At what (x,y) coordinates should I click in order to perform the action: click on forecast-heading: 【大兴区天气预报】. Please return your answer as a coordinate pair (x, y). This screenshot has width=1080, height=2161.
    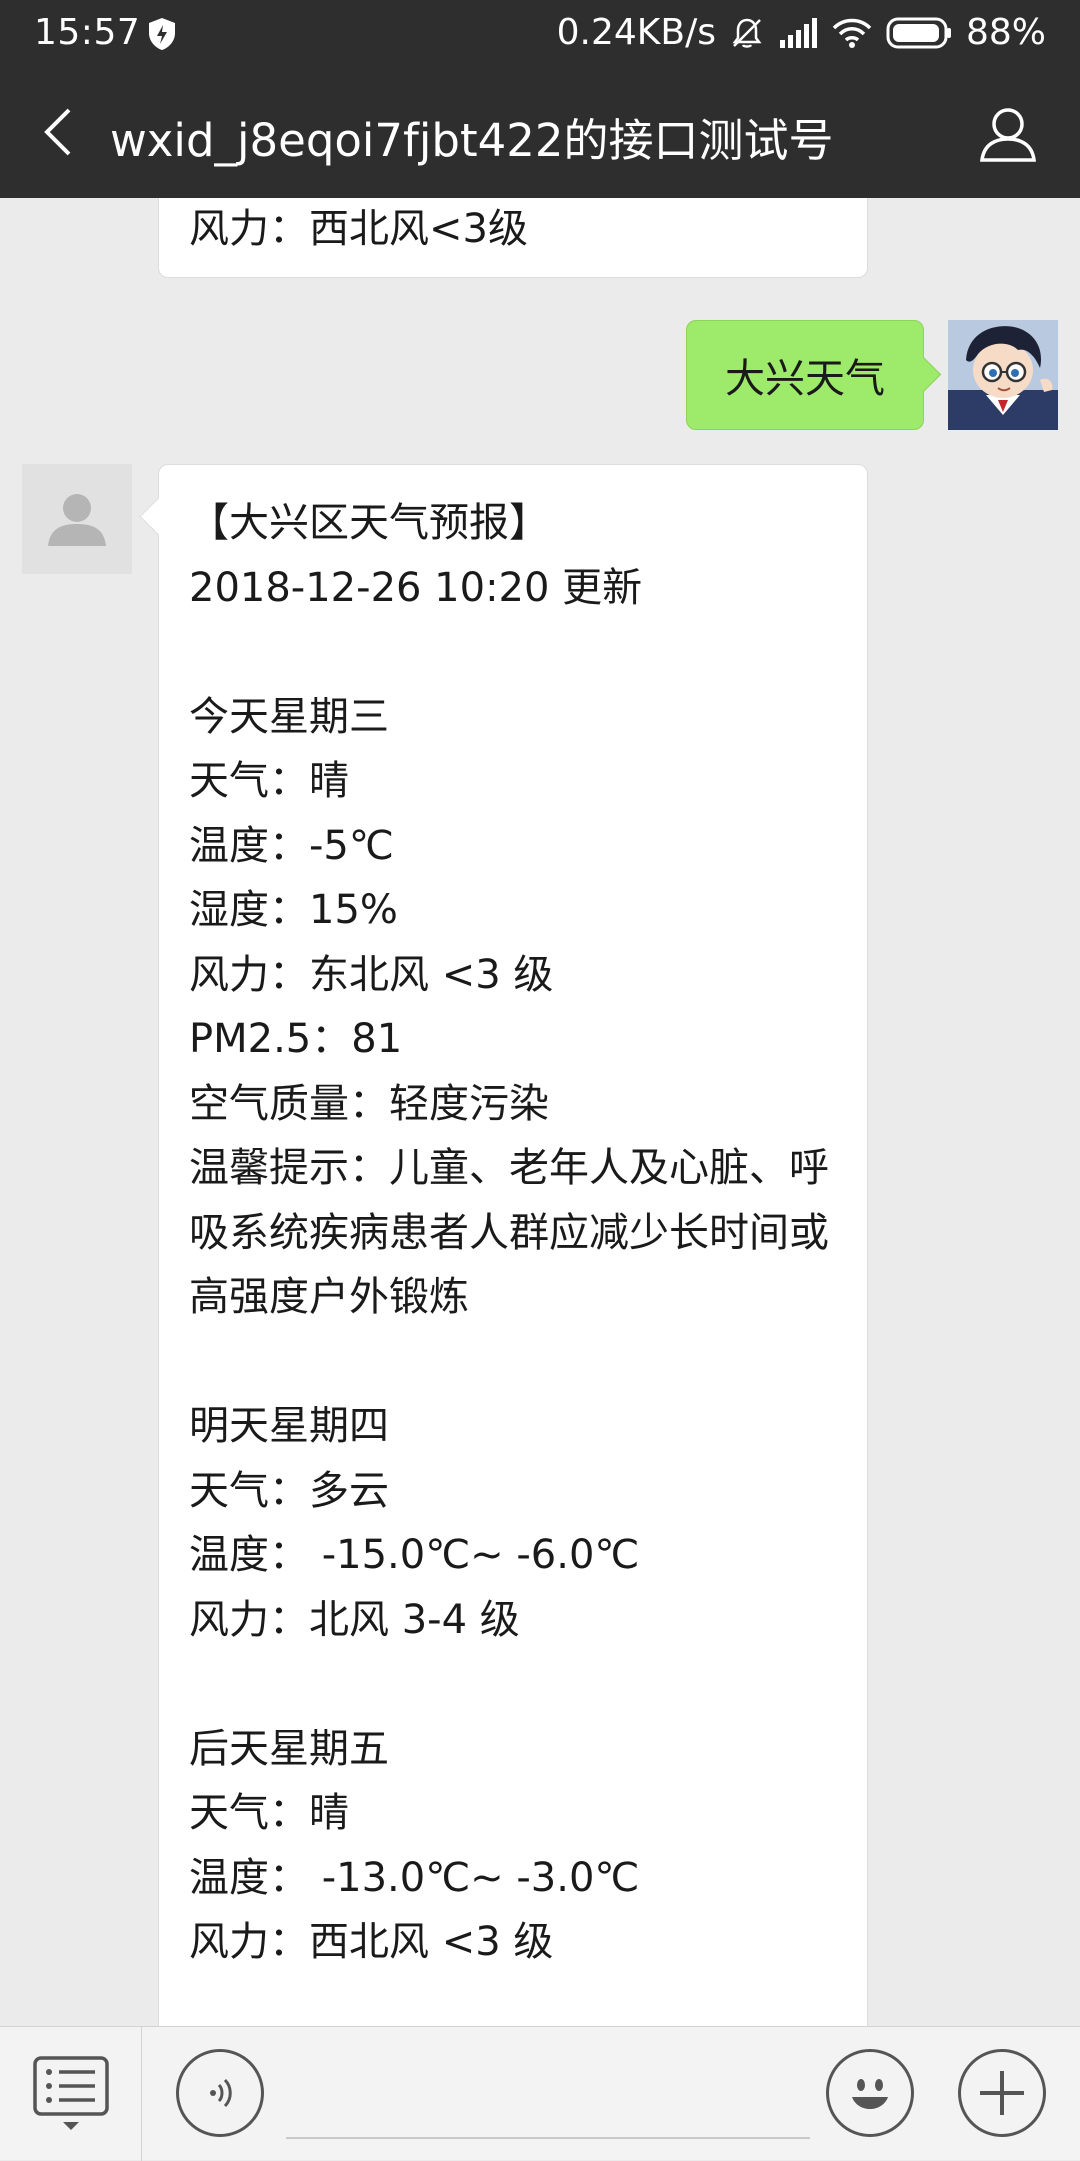
    Looking at the image, I should click on (369, 523).